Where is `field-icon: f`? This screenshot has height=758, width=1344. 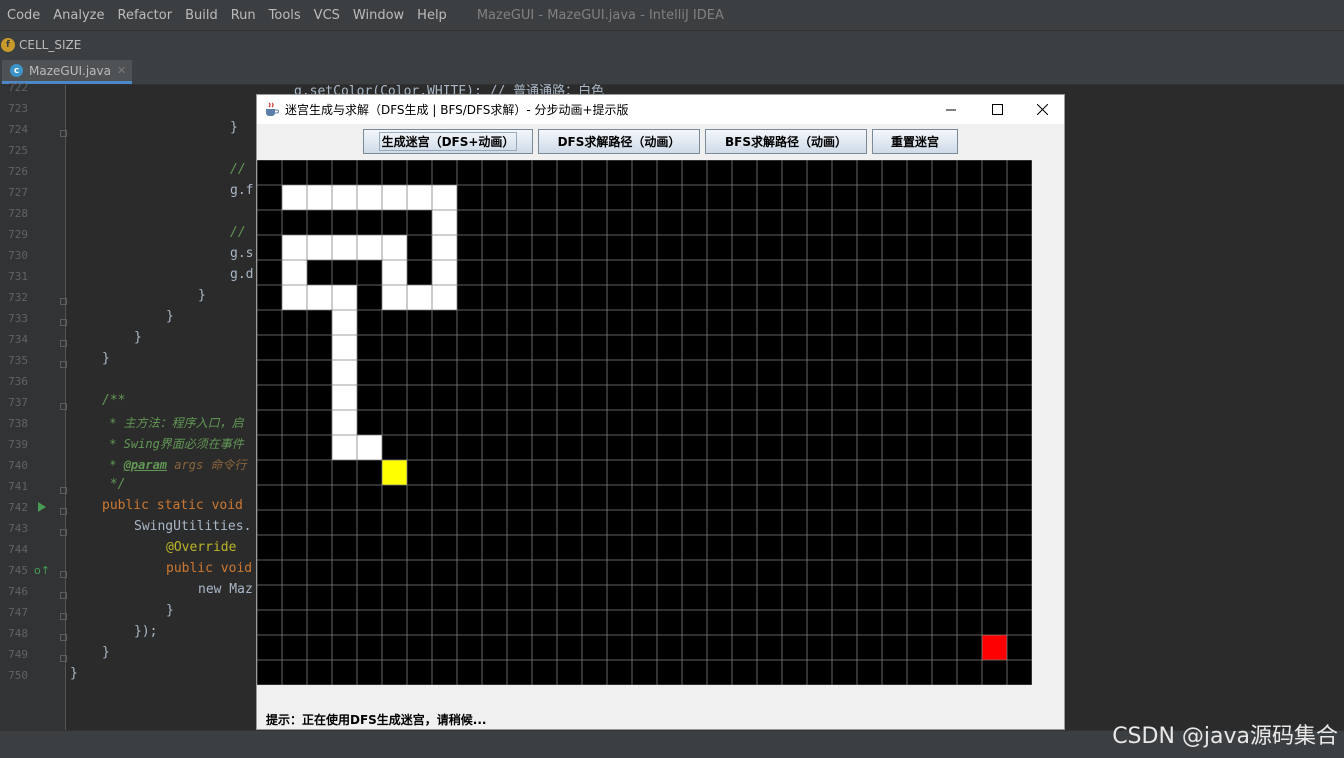
field-icon: f is located at coordinates (8, 44).